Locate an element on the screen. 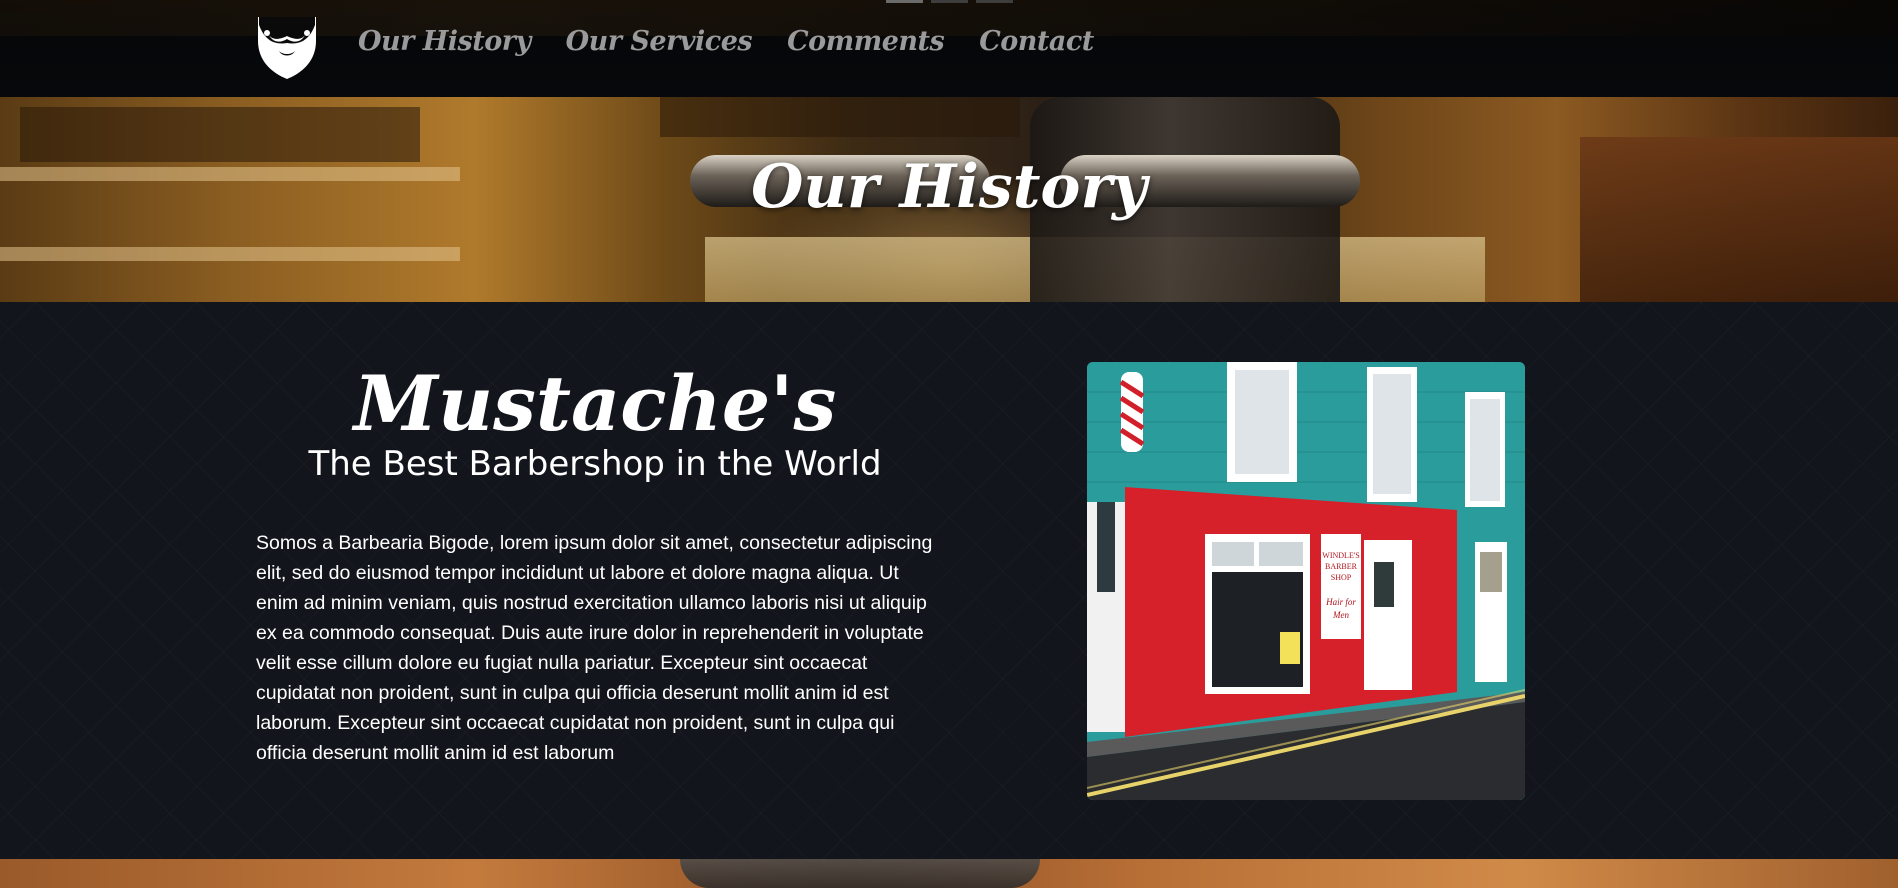  nav-link-contact: Contact is located at coordinates (1036, 41).